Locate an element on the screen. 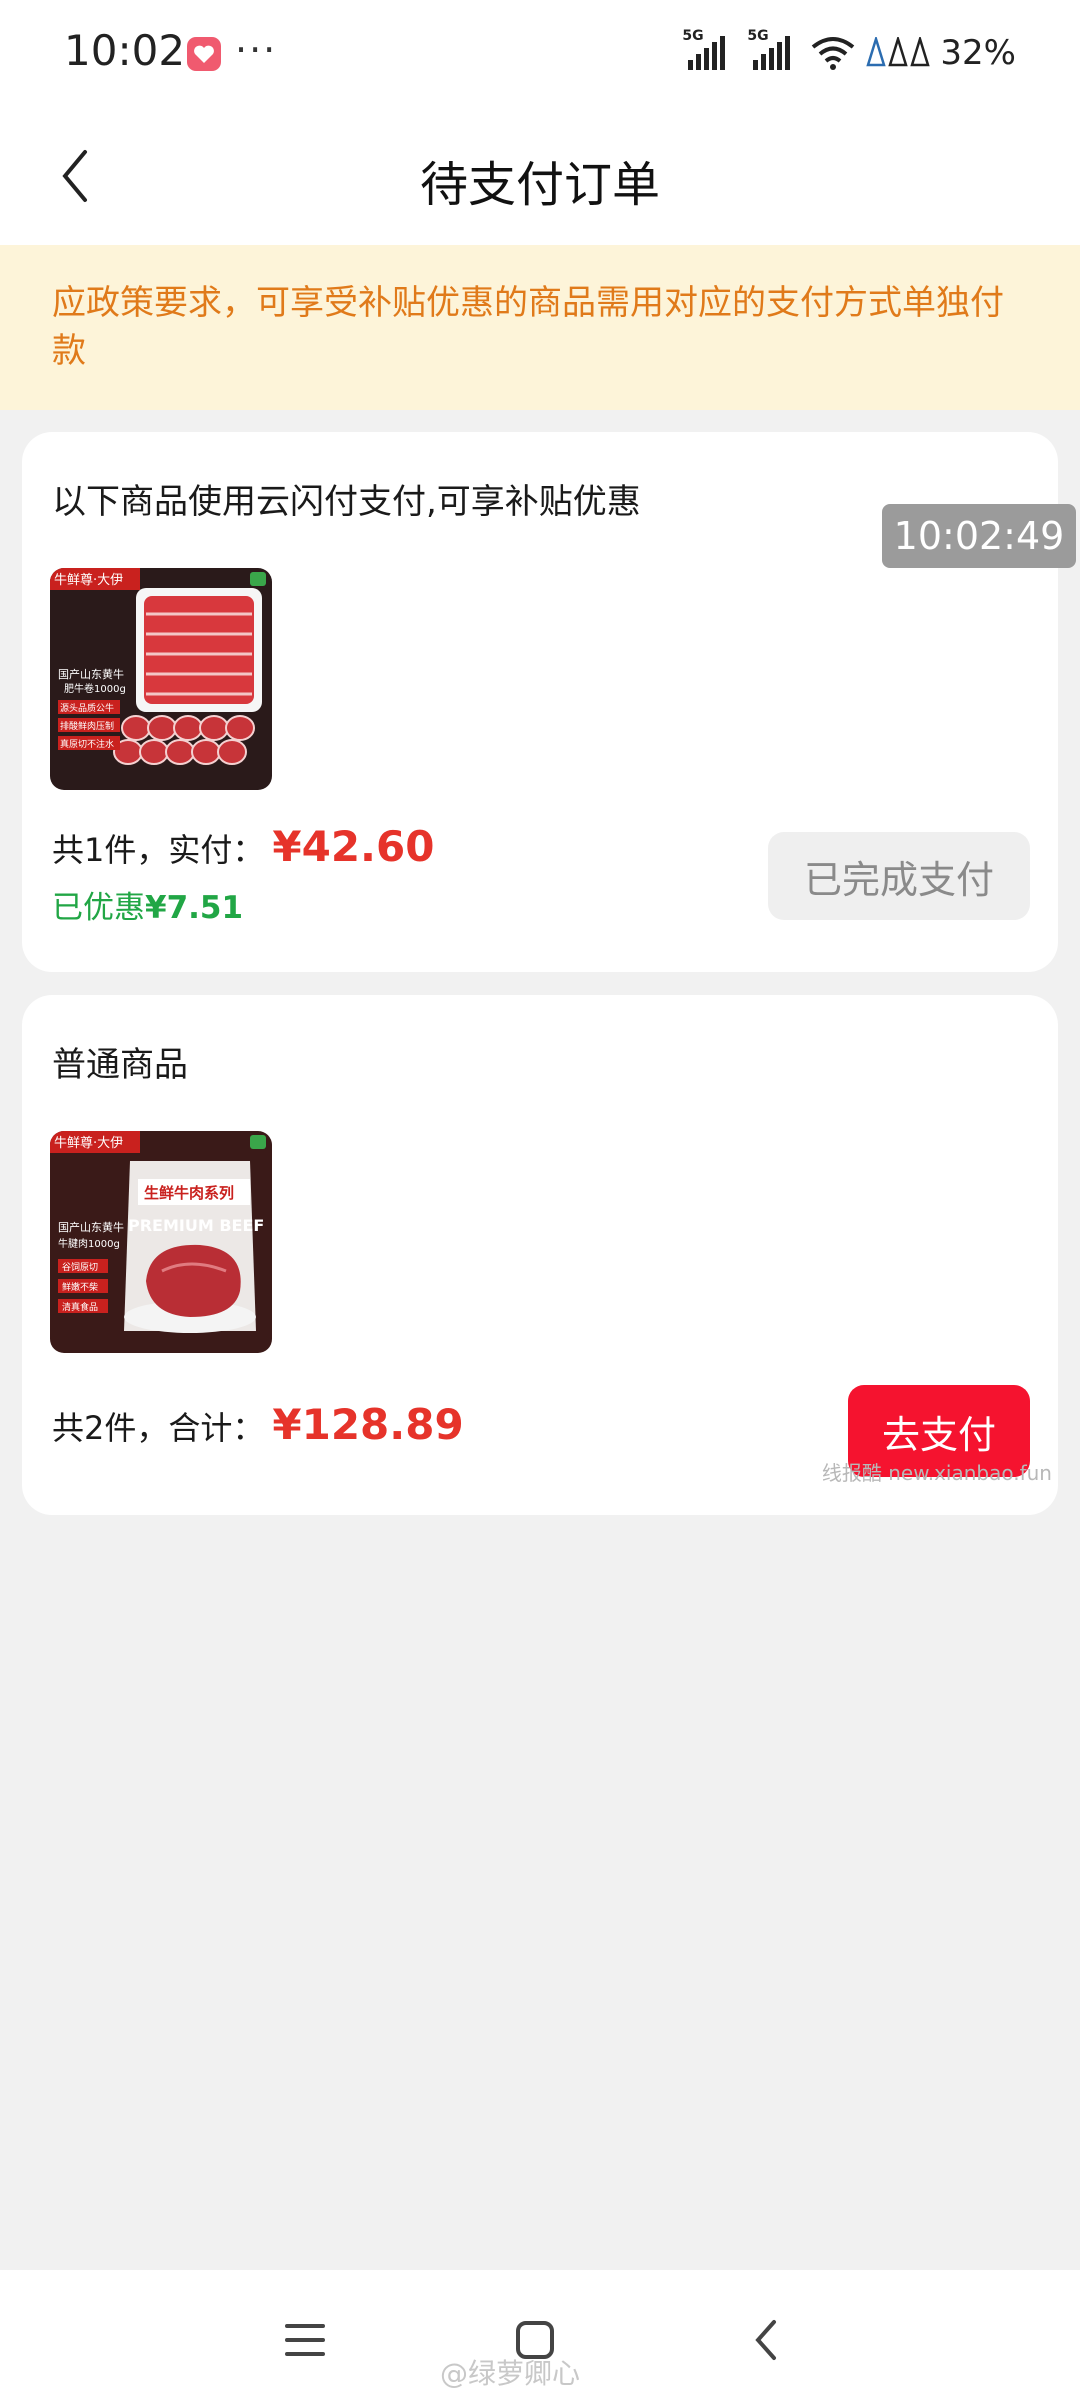 The width and height of the screenshot is (1080, 2400). thumb-line: 牛腱肉1000g is located at coordinates (89, 1243).